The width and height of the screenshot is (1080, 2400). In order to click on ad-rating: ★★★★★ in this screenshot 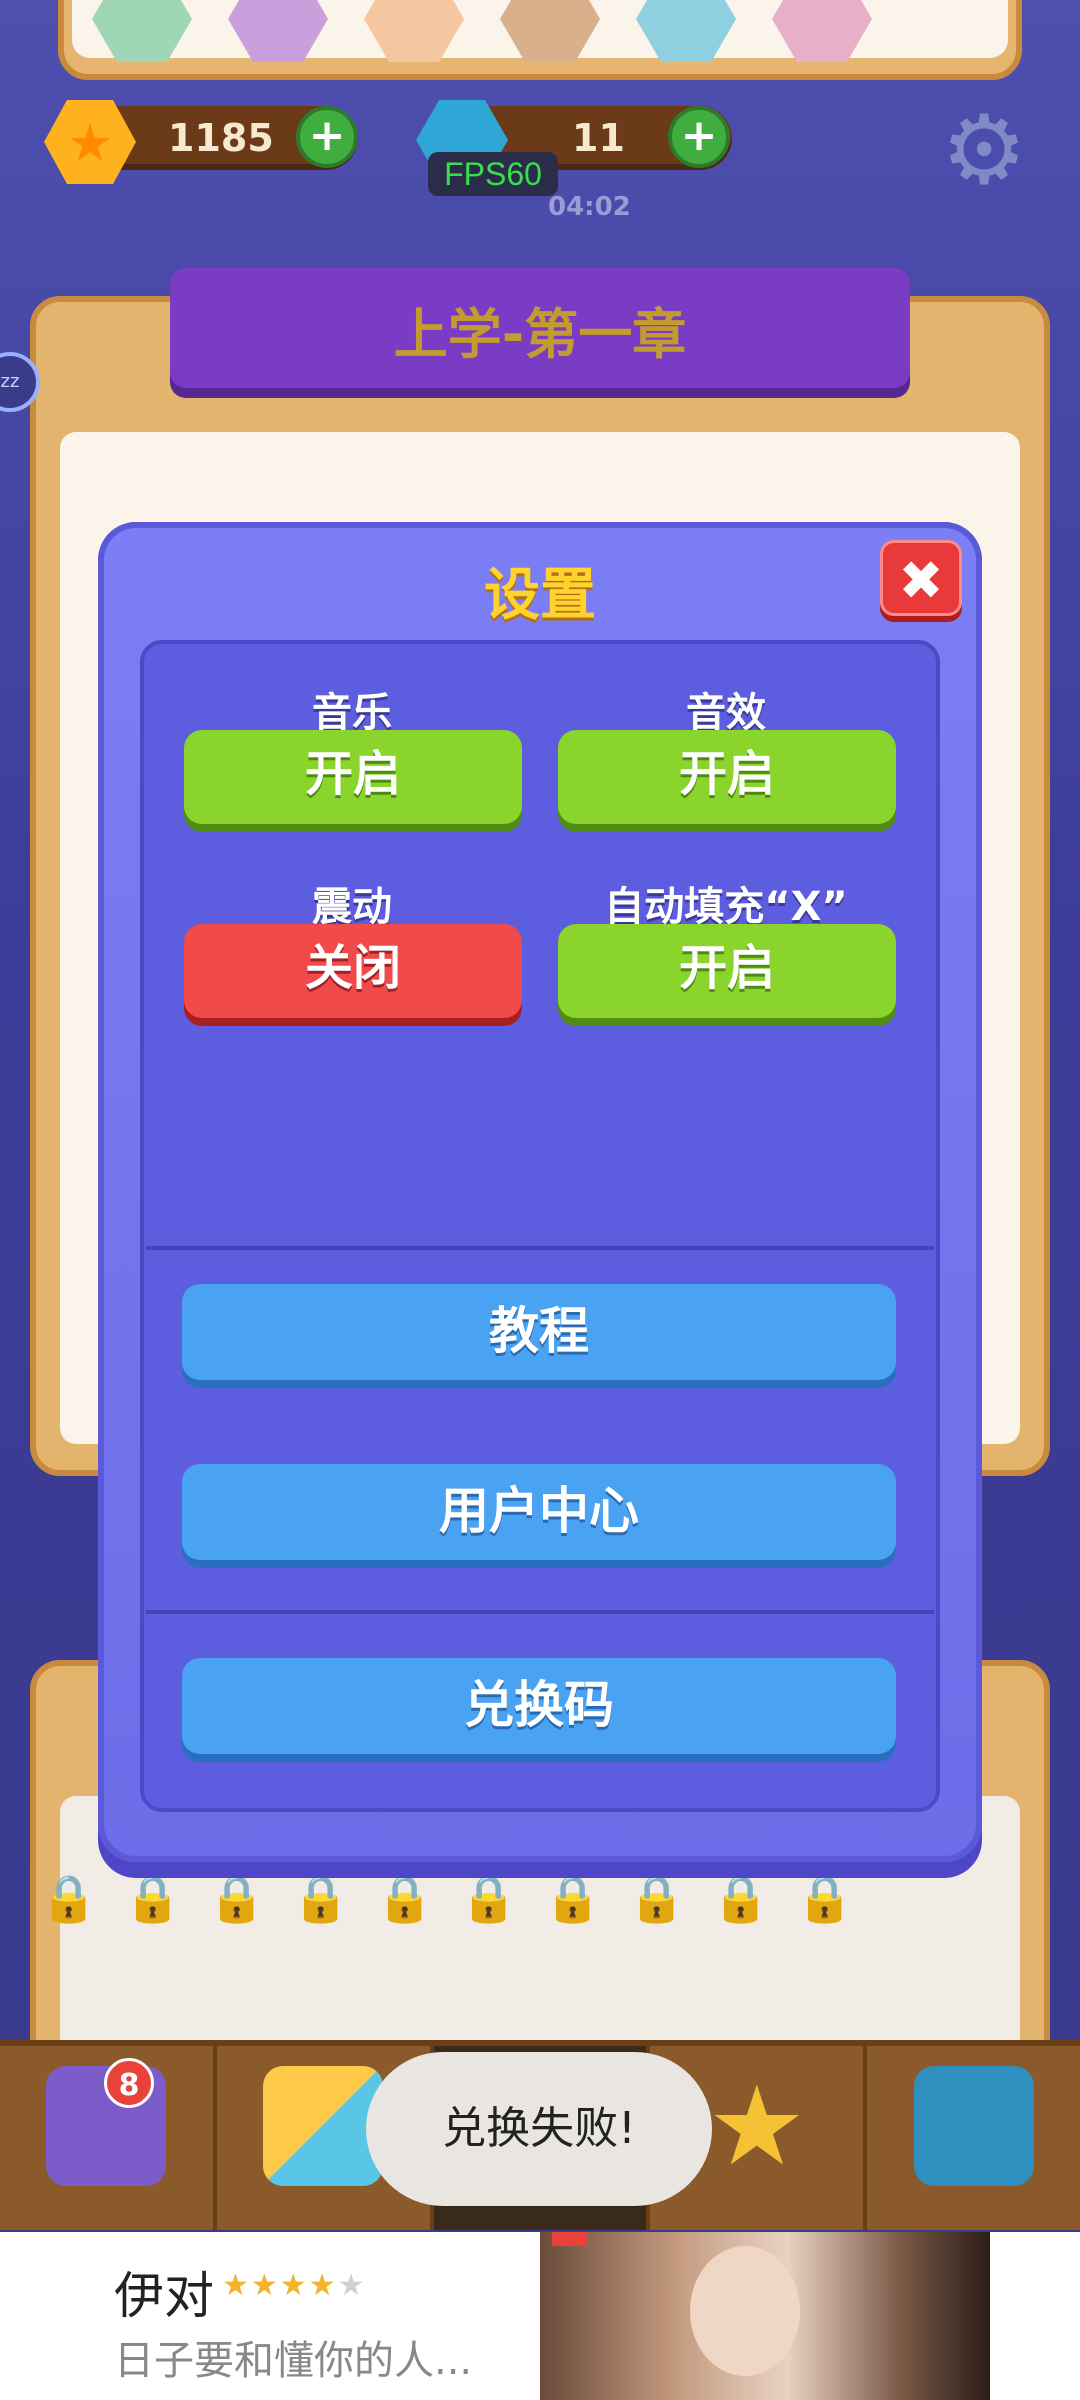, I will do `click(294, 2285)`.